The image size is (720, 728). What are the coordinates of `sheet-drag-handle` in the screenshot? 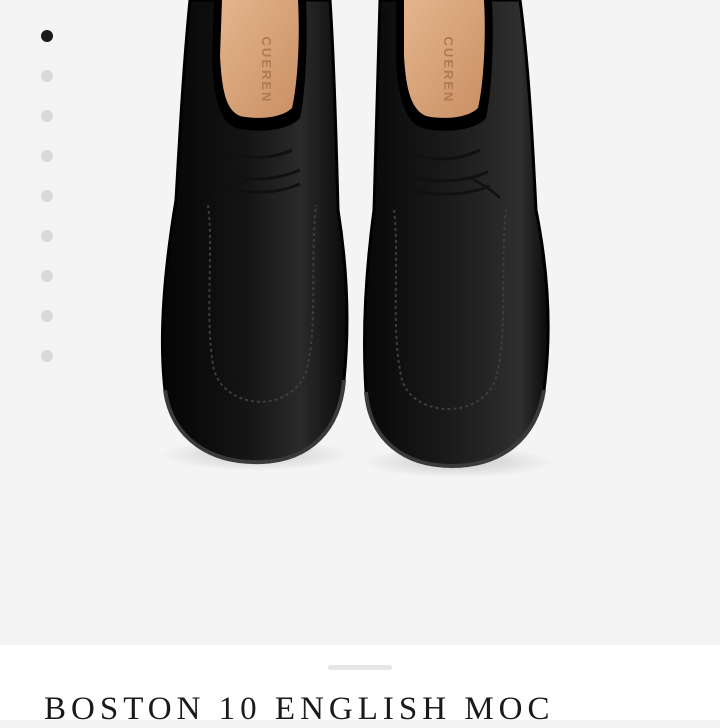 It's located at (360, 667).